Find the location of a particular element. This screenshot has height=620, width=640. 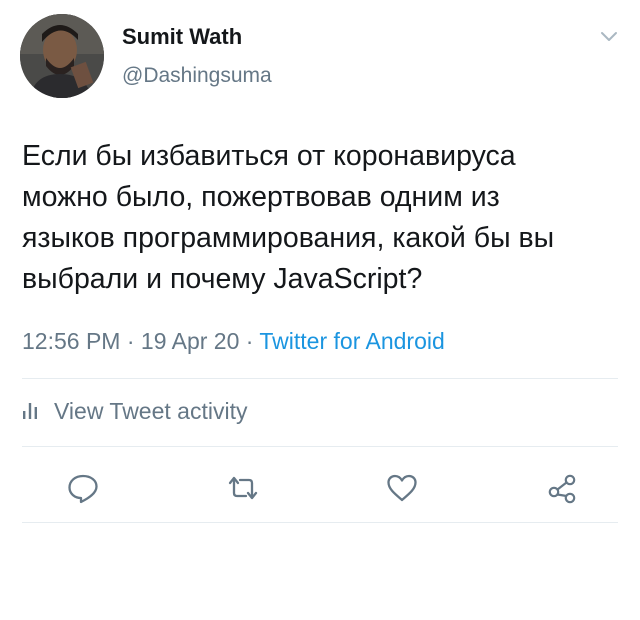

author-handle: @Dashingsuma is located at coordinates (197, 76).